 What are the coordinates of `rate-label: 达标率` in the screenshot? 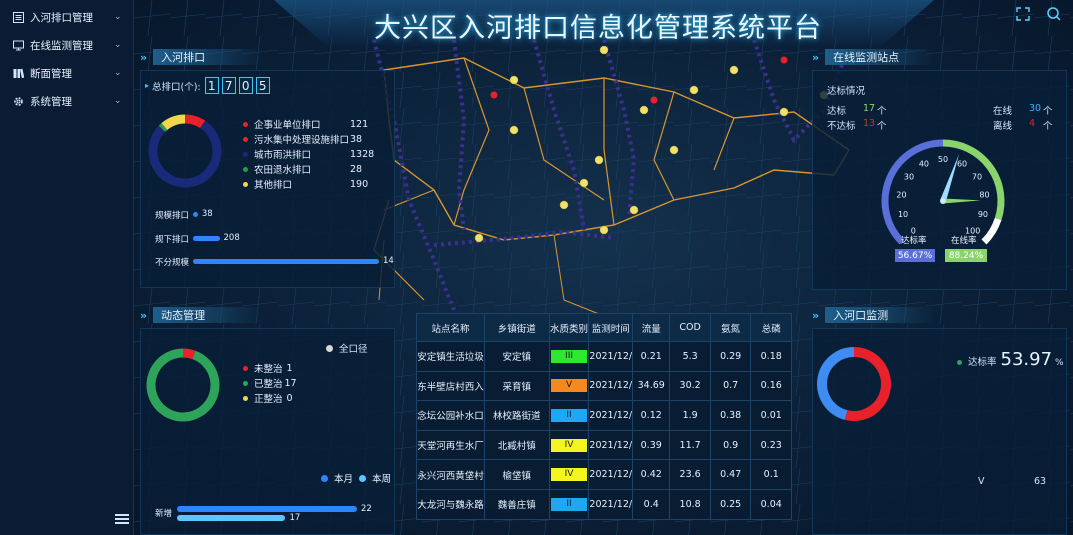 It's located at (982, 362).